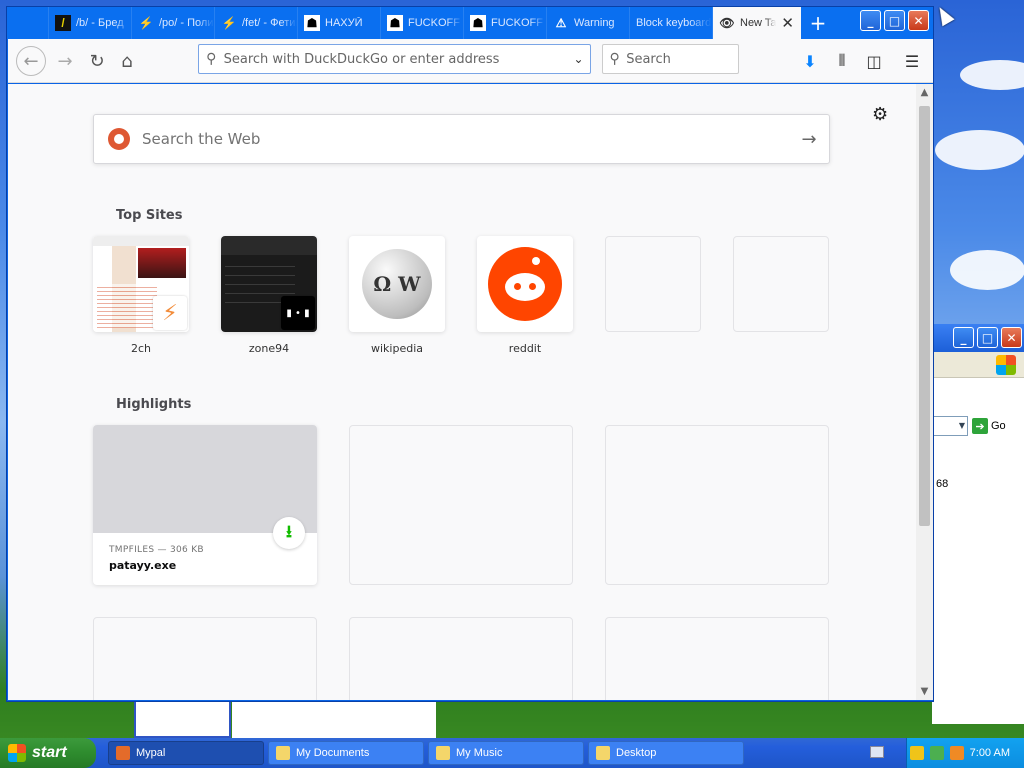  Describe the element at coordinates (154, 404) in the screenshot. I see `highlights-title: Highlights` at that location.